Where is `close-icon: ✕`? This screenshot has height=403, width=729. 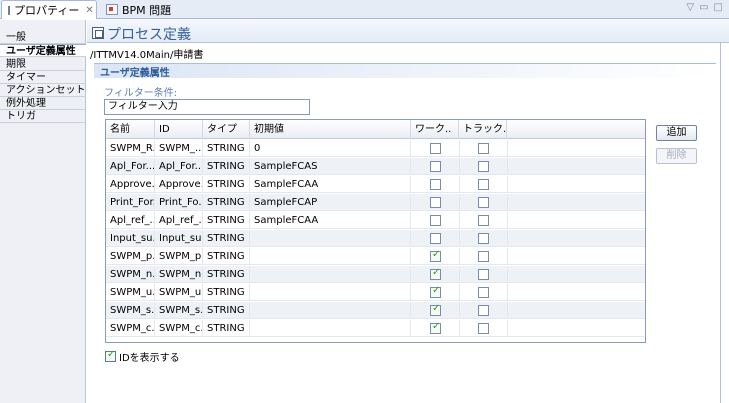
close-icon: ✕ is located at coordinates (89, 10).